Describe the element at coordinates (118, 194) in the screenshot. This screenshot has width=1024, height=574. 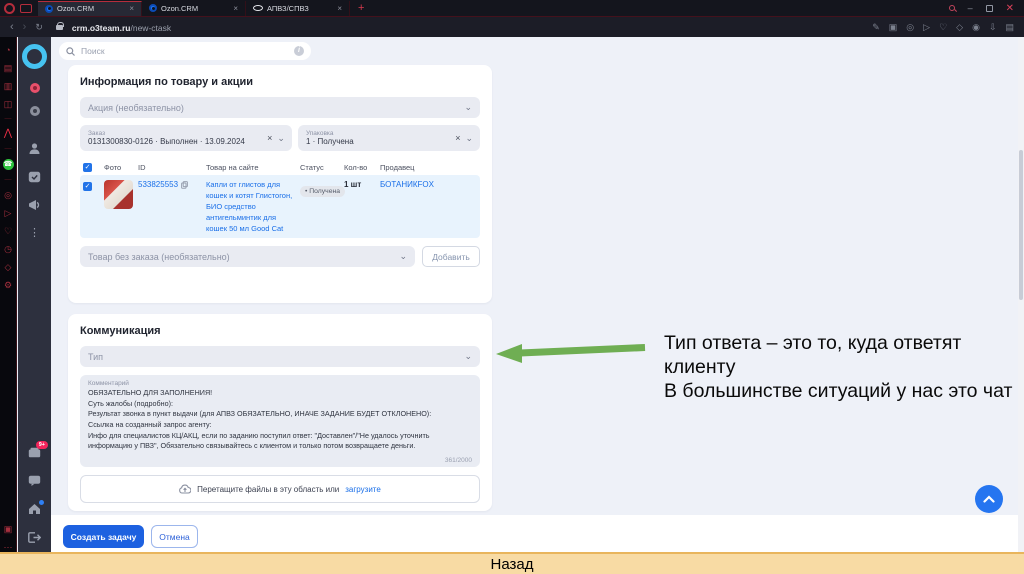
I see `product-photo` at that location.